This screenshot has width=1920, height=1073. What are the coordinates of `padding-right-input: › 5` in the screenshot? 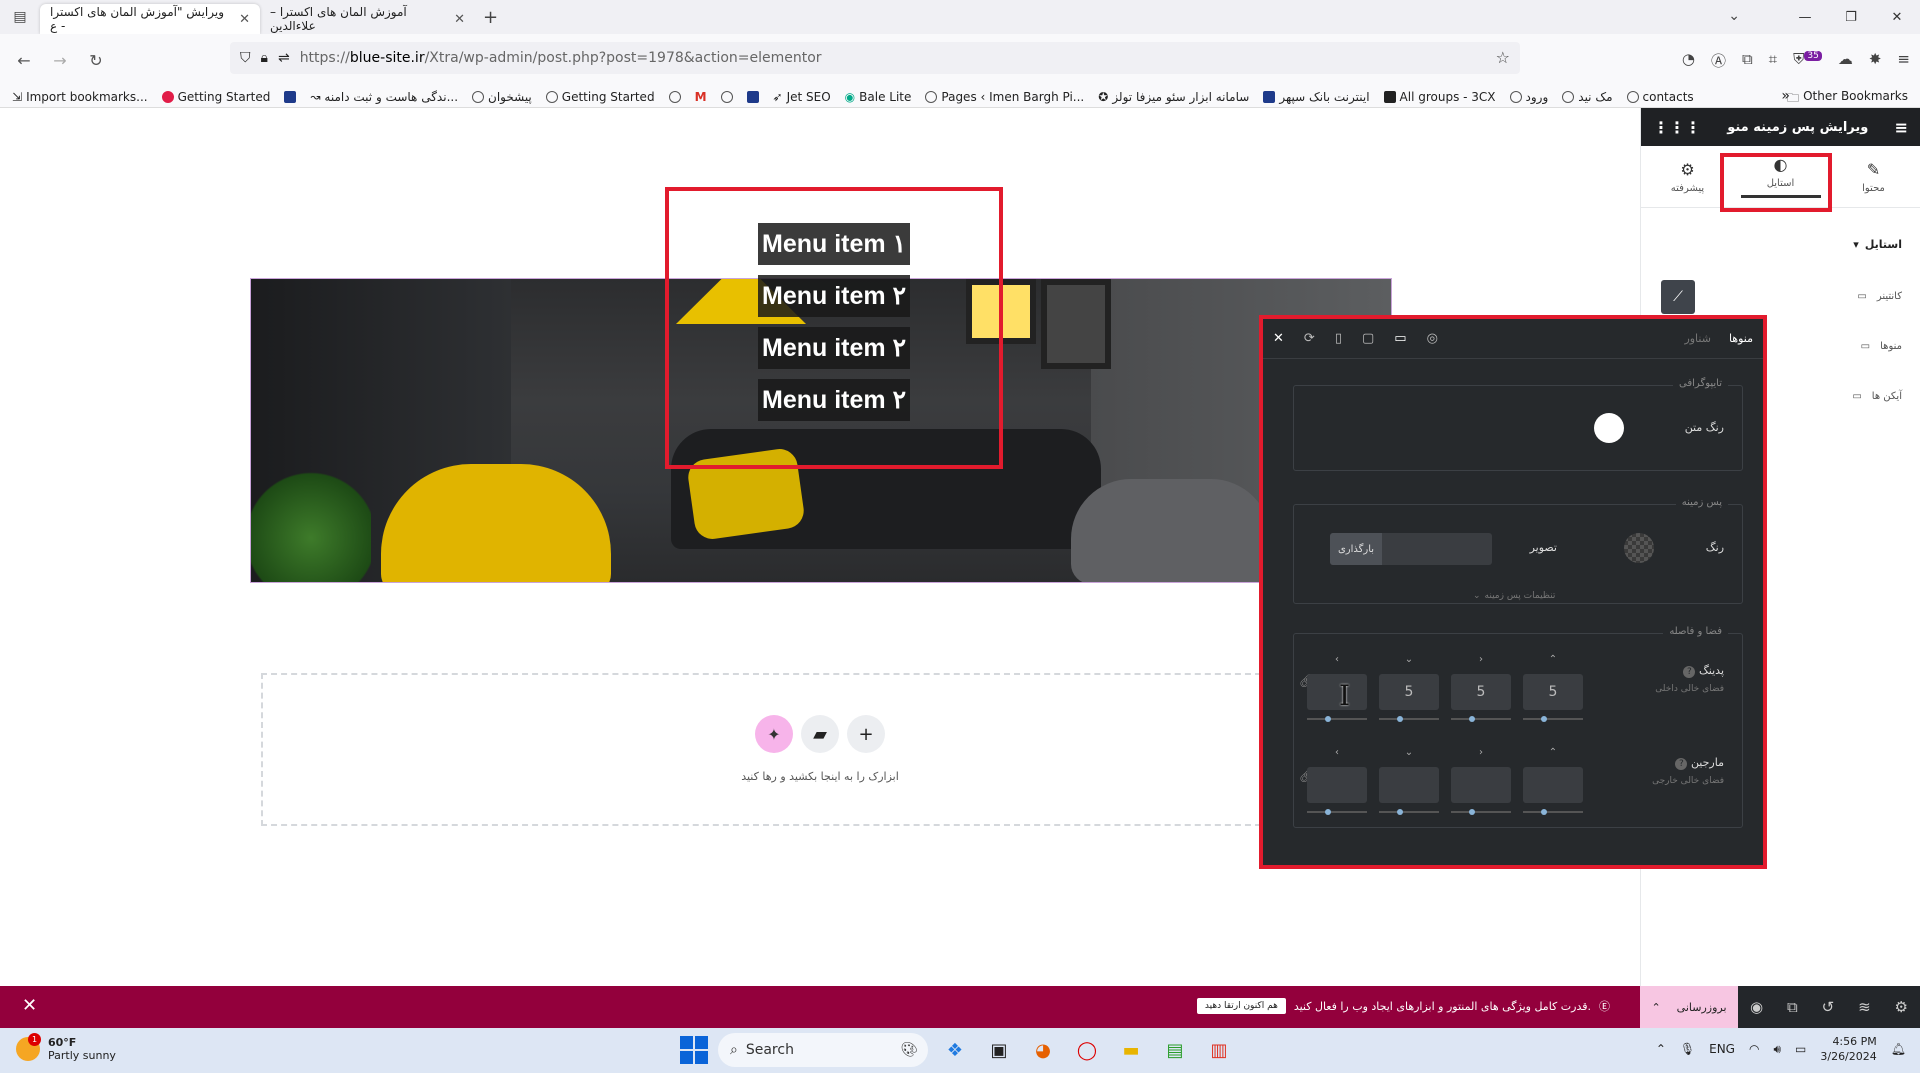 It's located at (1481, 688).